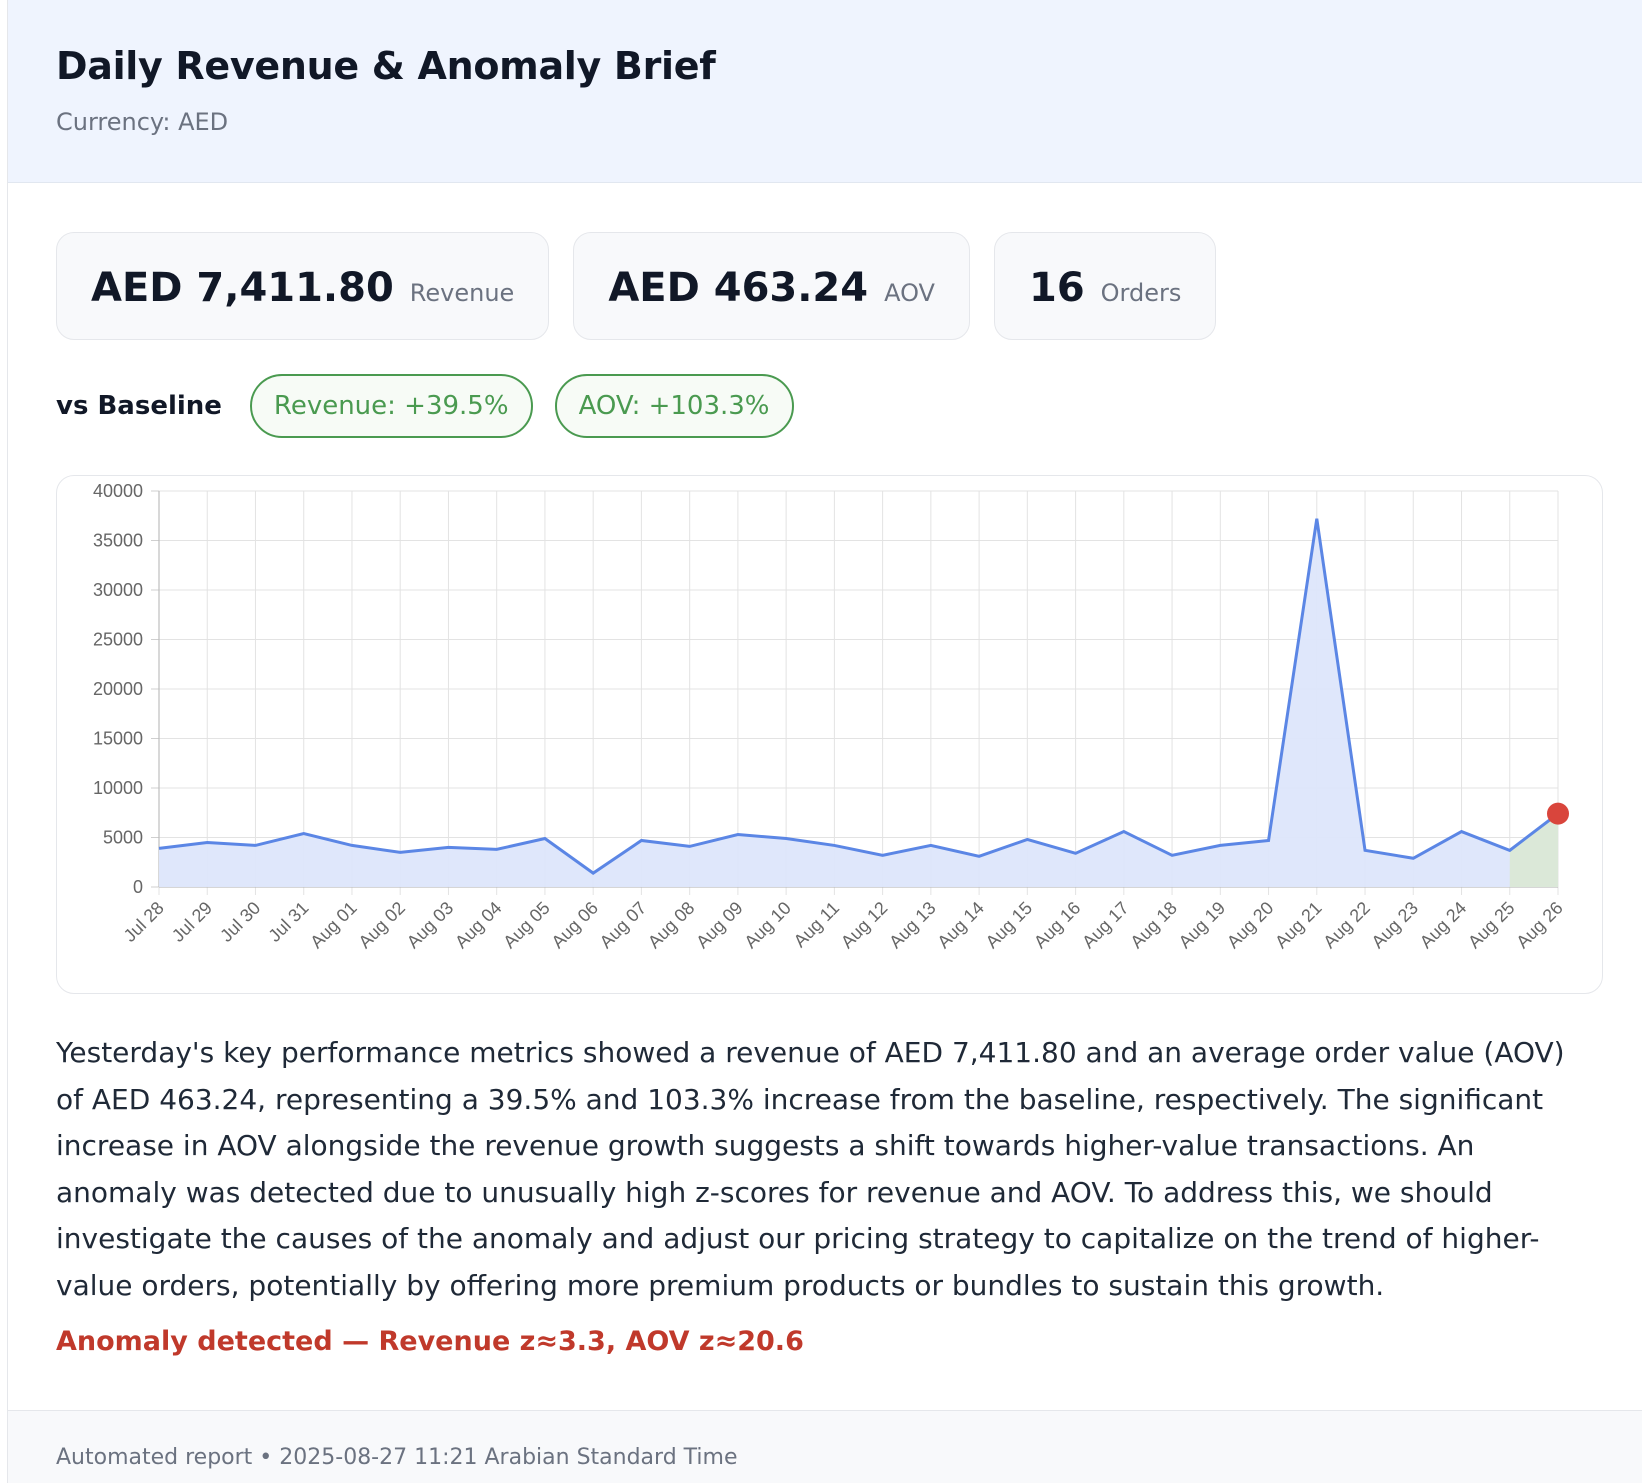  What do you see at coordinates (391, 406) in the screenshot?
I see `revenue-change-badge: Revenue: +39.5%` at bounding box center [391, 406].